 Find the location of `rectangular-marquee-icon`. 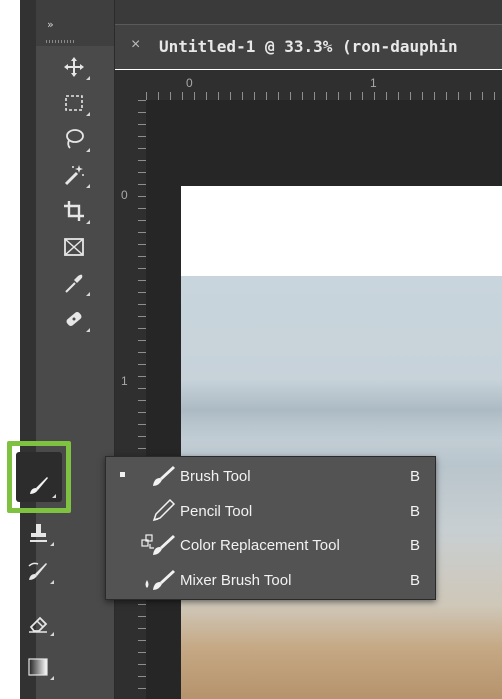

rectangular-marquee-icon is located at coordinates (74, 103).